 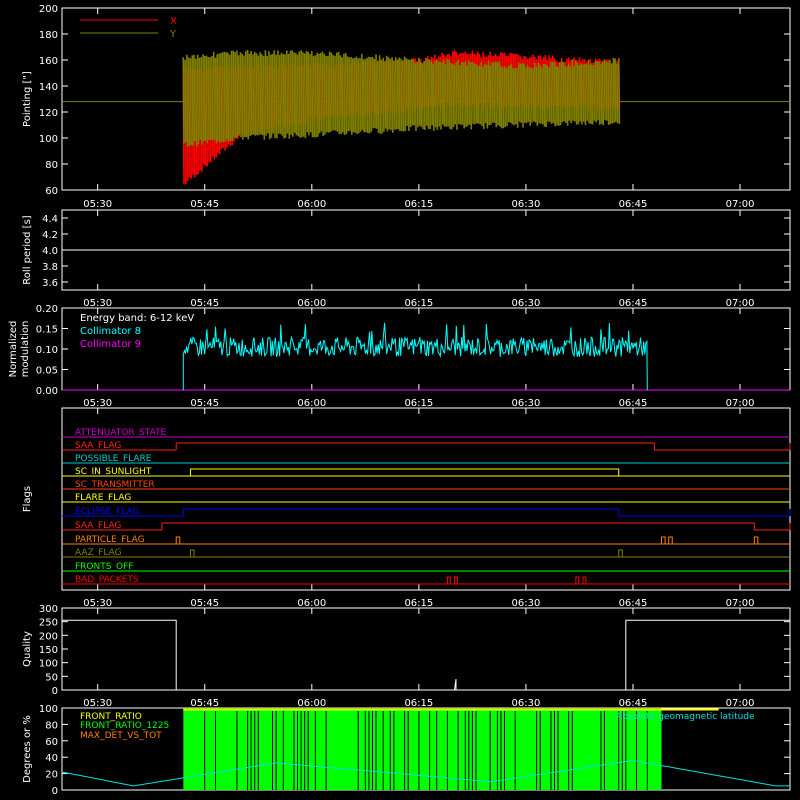 I want to click on y-axis-label: Roll period [s], so click(x=27, y=249).